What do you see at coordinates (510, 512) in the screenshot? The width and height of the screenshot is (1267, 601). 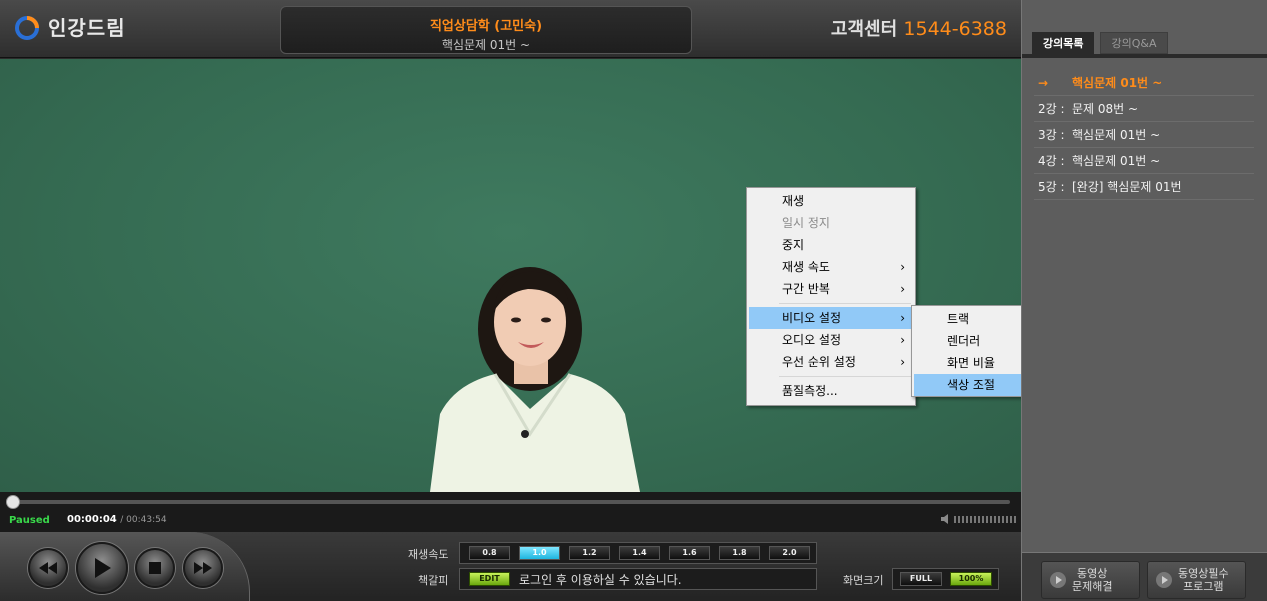 I see `seek-area: Paused 00:00:04 / 00:43:54` at bounding box center [510, 512].